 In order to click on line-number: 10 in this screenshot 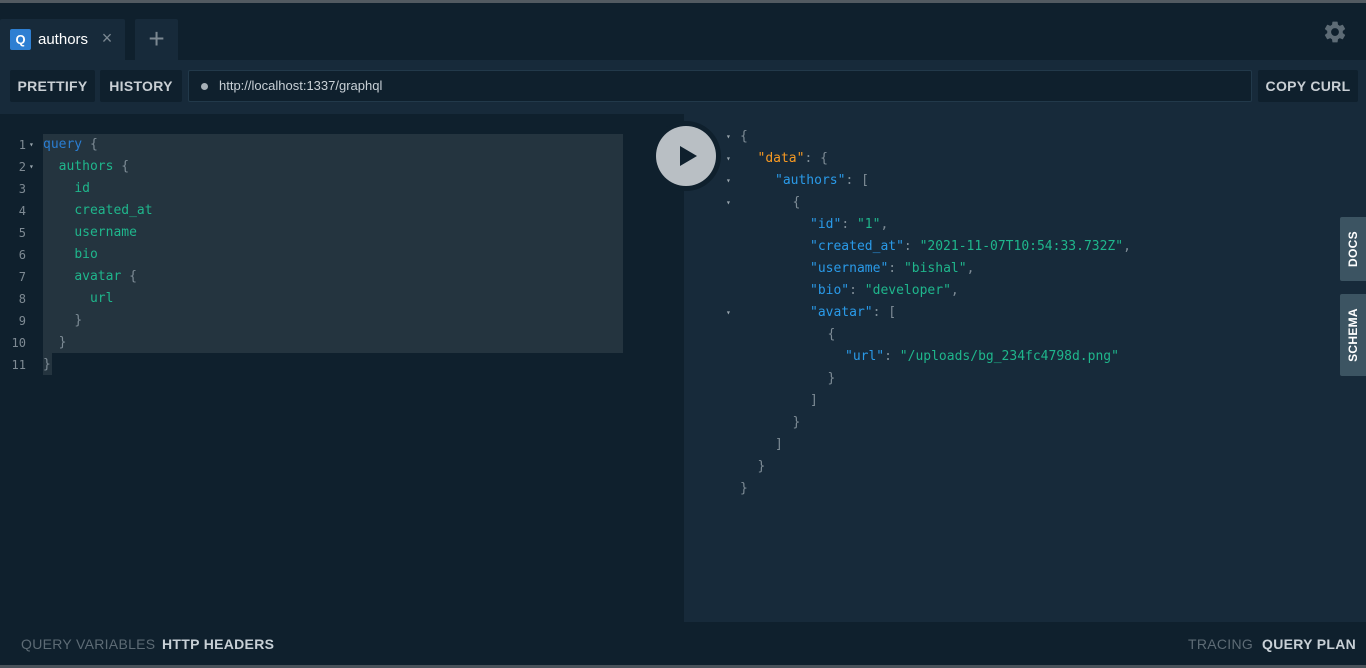, I will do `click(18, 343)`.